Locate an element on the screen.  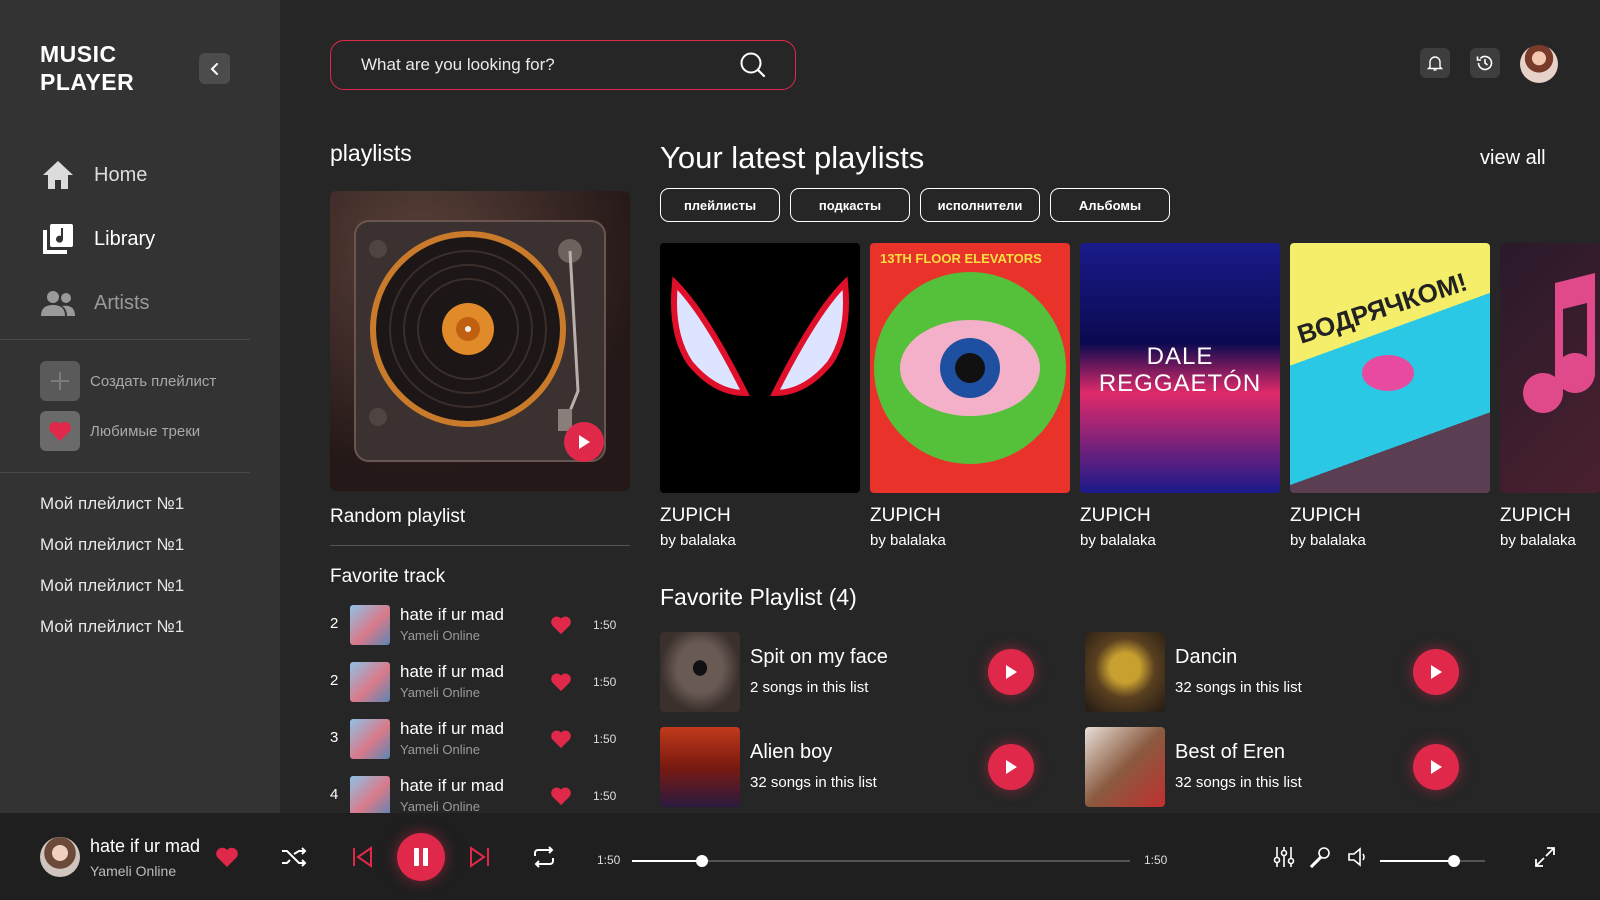
playlist-card: ВОДРЯЧКОМ! ZUPICH by balalaka is located at coordinates (1390, 396).